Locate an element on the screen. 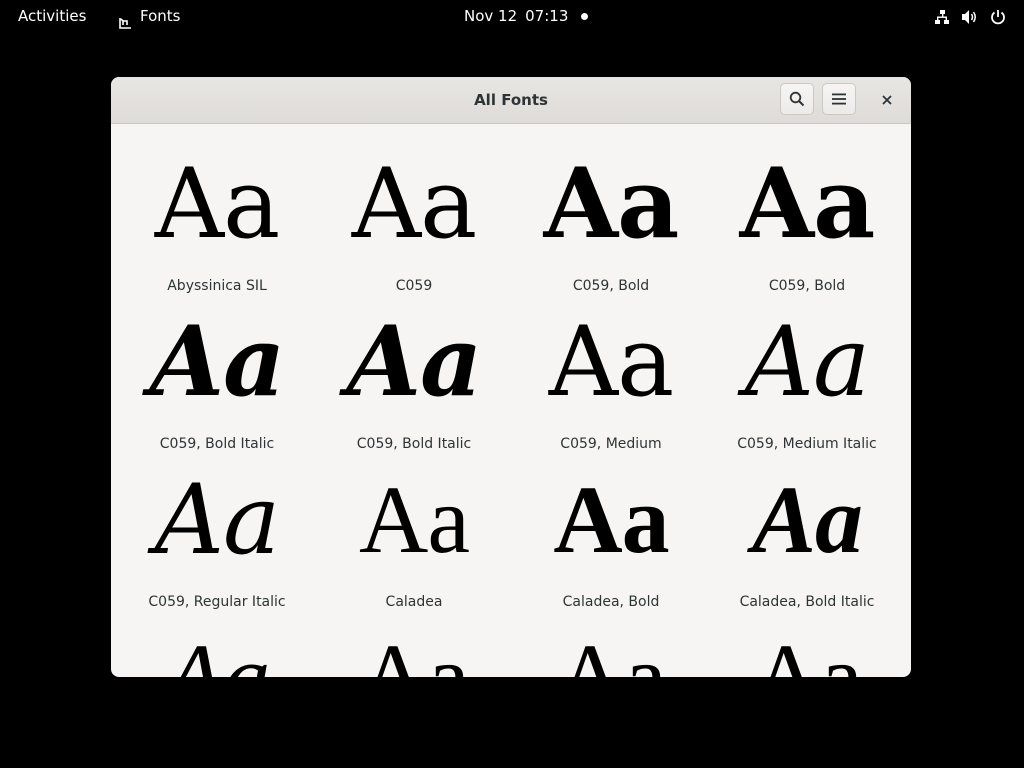 The image size is (1024, 768). font-name: C059, Medium Italic is located at coordinates (807, 444).